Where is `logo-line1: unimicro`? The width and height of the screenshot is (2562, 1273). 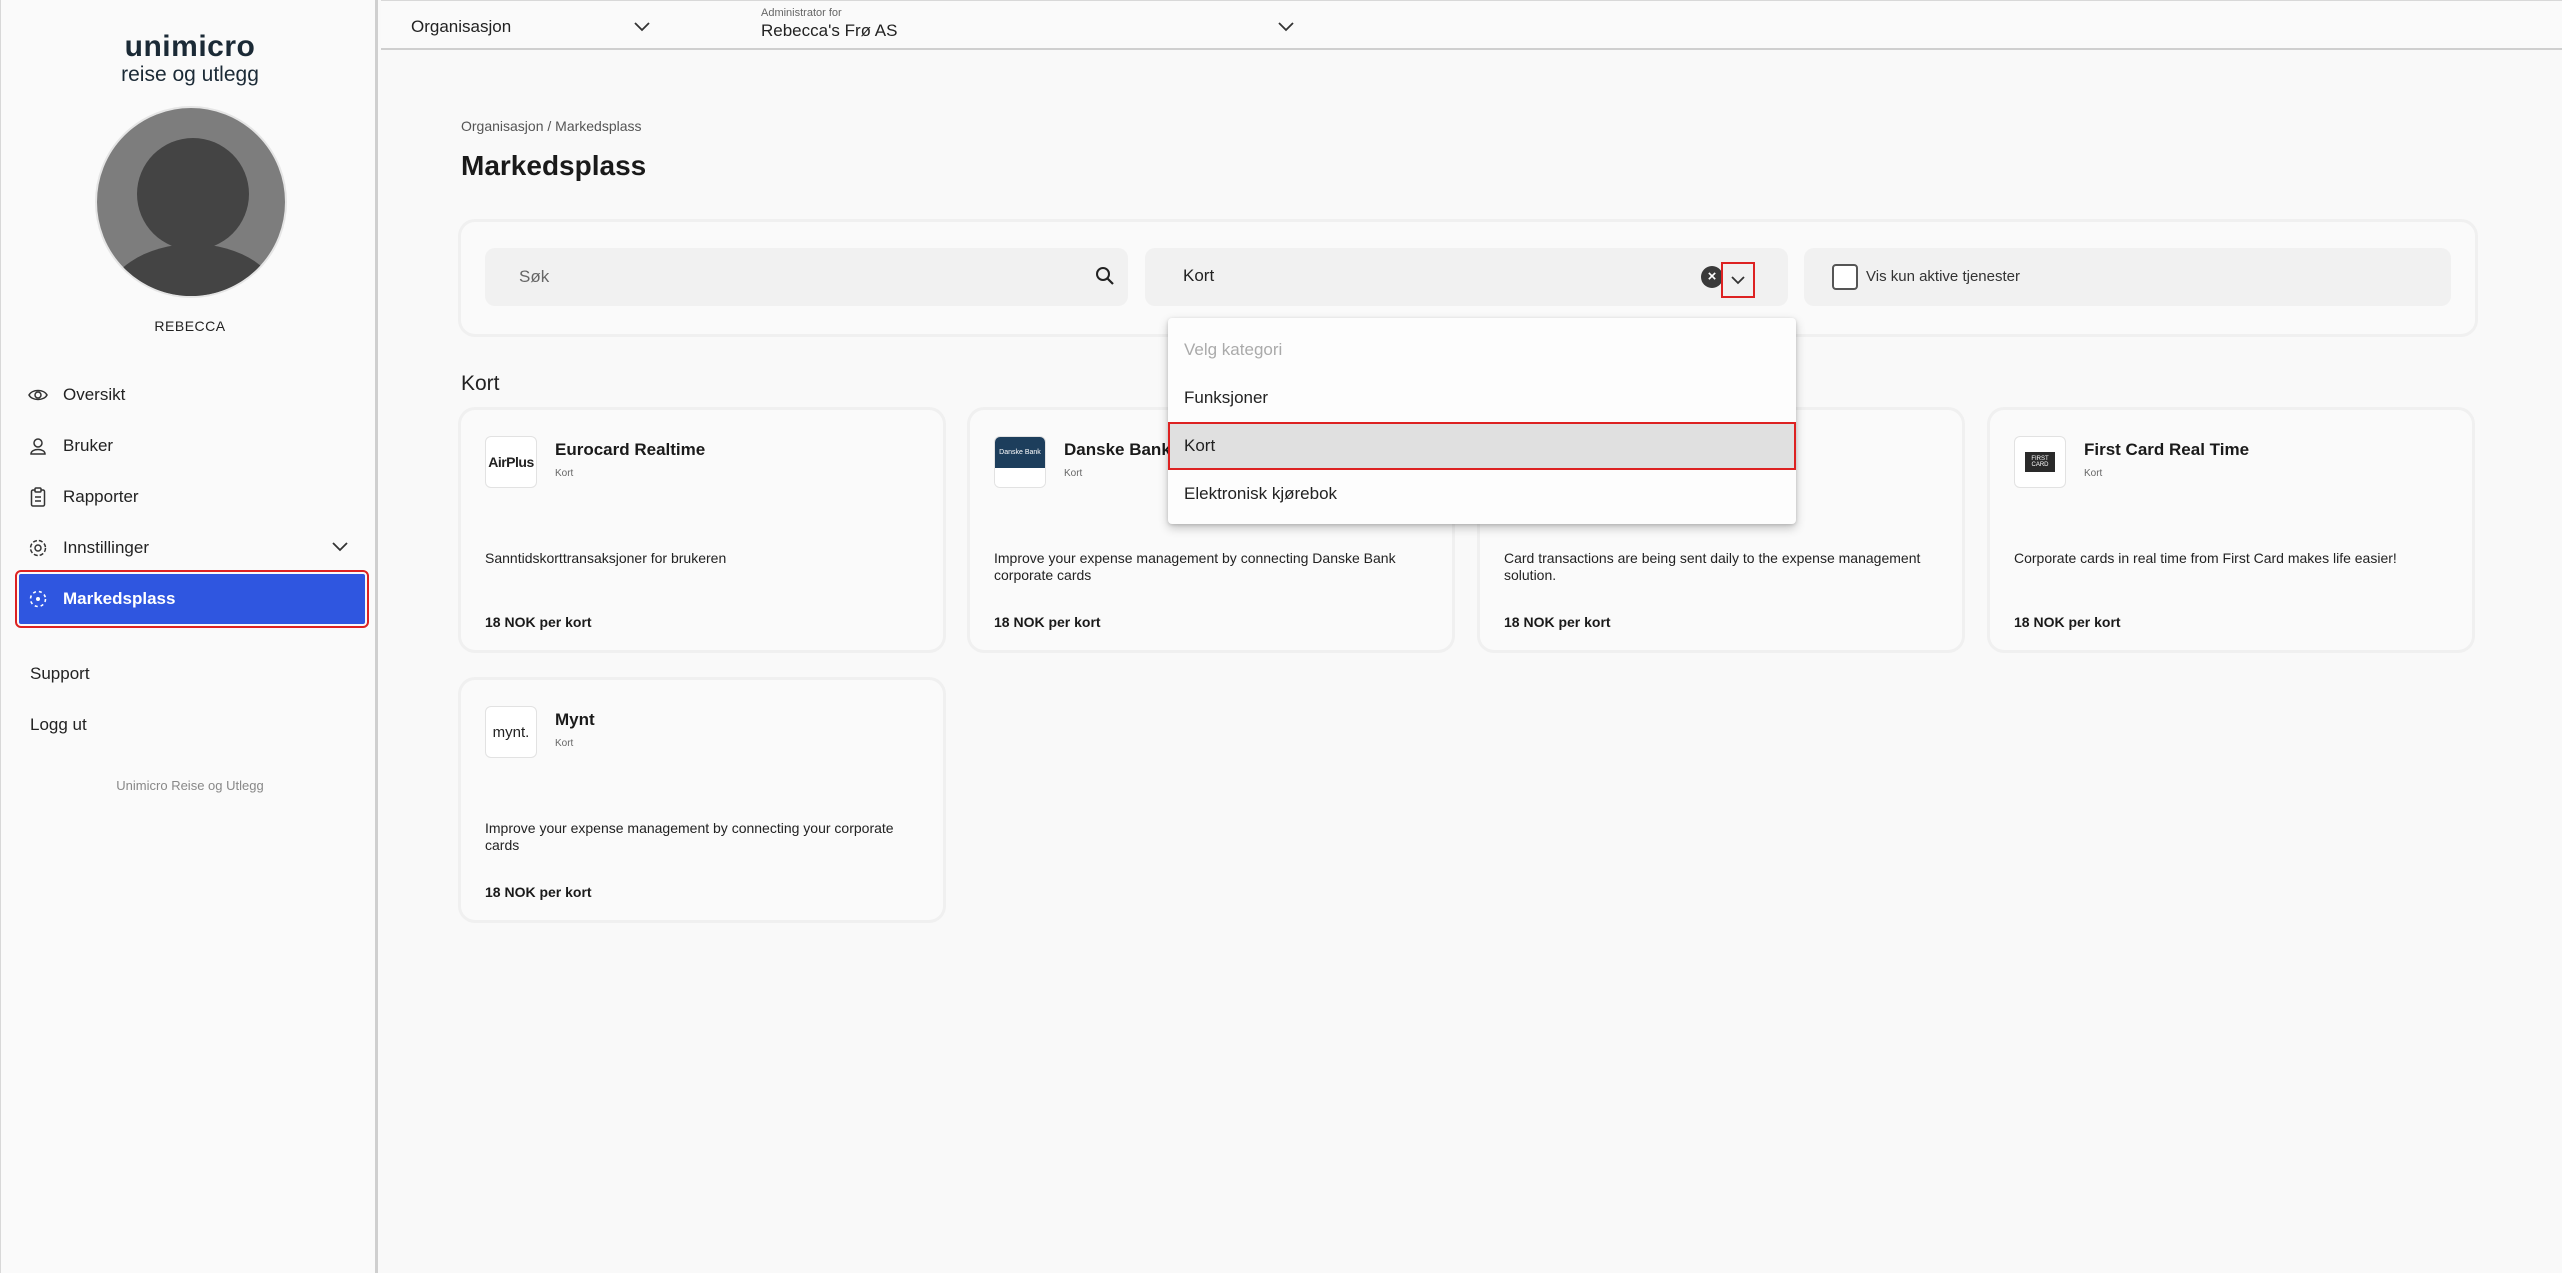 logo-line1: unimicro is located at coordinates (190, 46).